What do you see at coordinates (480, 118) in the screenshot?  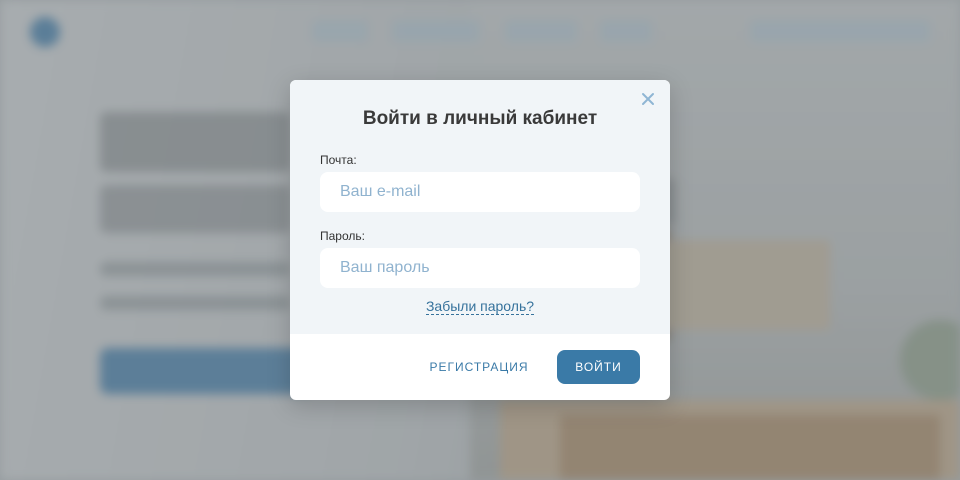 I see `modal-title: Войти в личный кабинет` at bounding box center [480, 118].